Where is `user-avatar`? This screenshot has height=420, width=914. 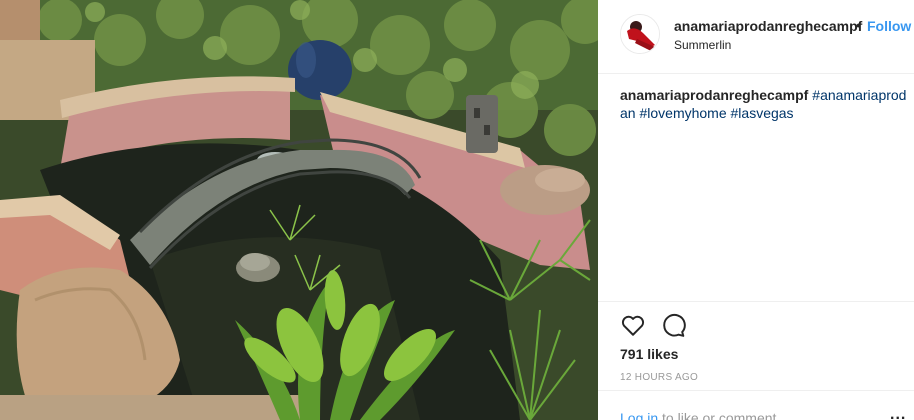 user-avatar is located at coordinates (640, 34).